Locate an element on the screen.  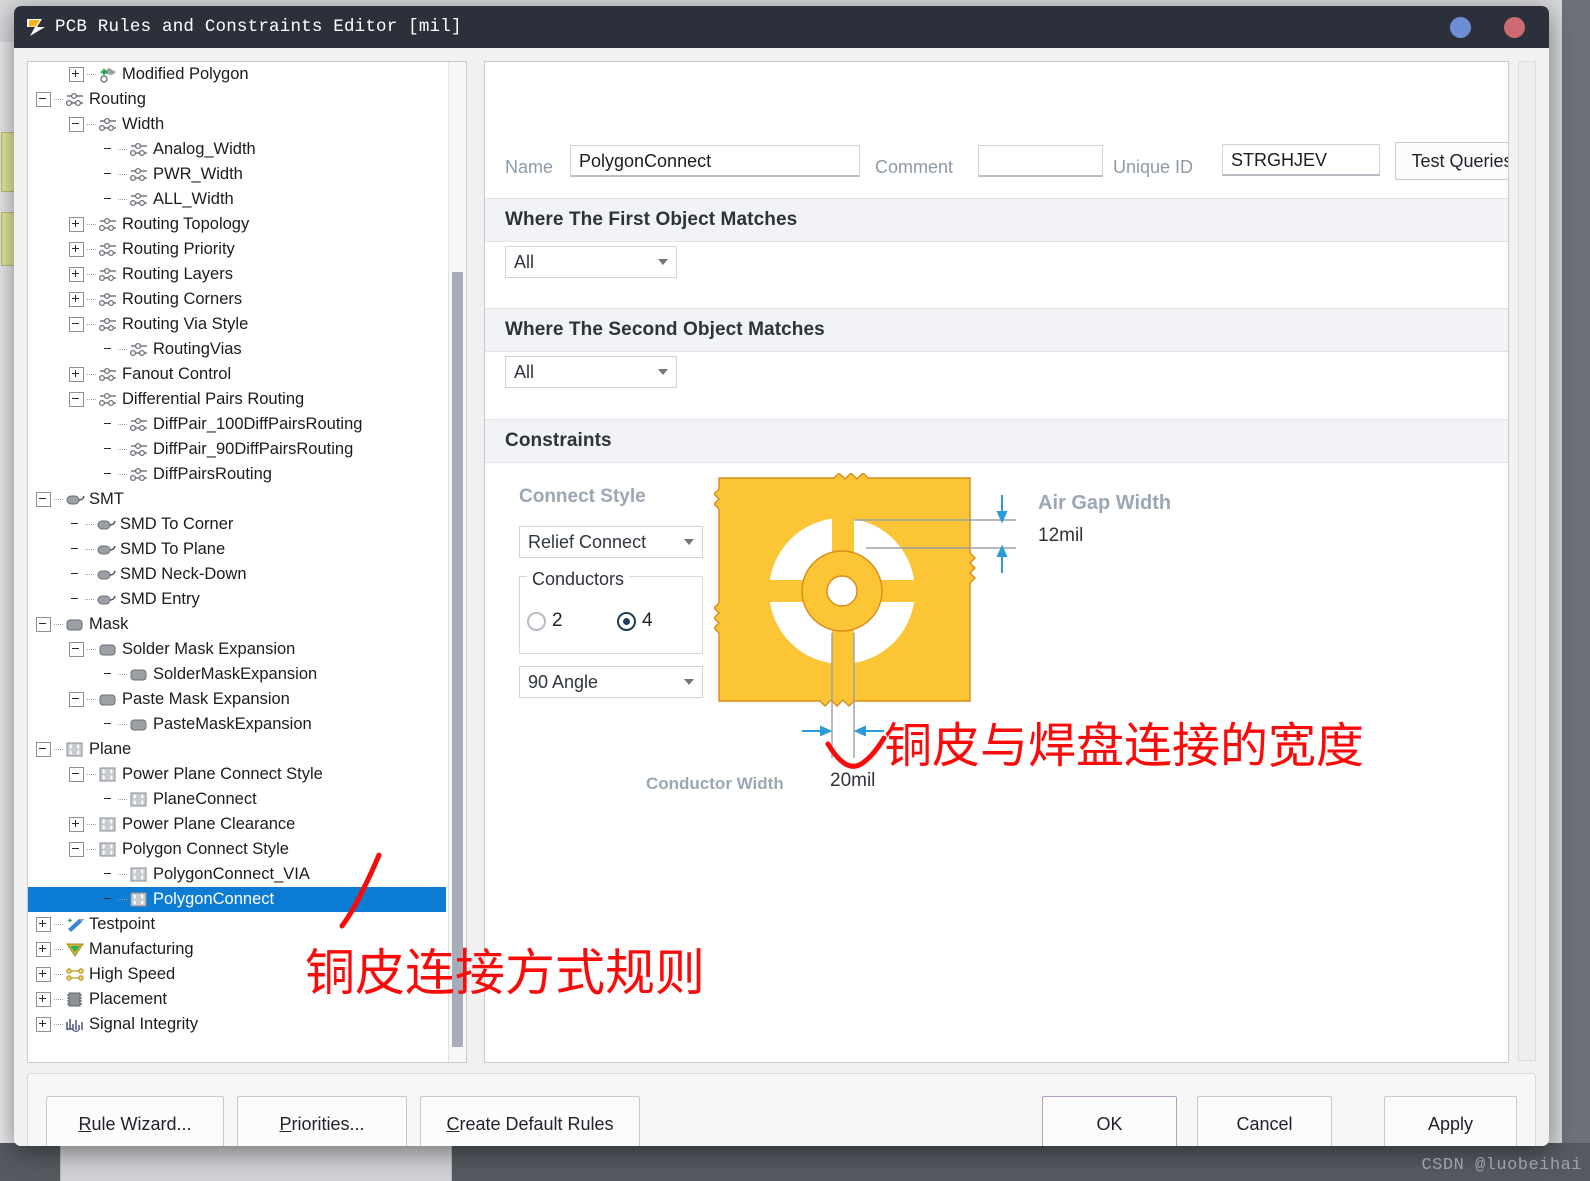
tree-item-label: DiffPairsRouting is located at coordinates (212, 474).